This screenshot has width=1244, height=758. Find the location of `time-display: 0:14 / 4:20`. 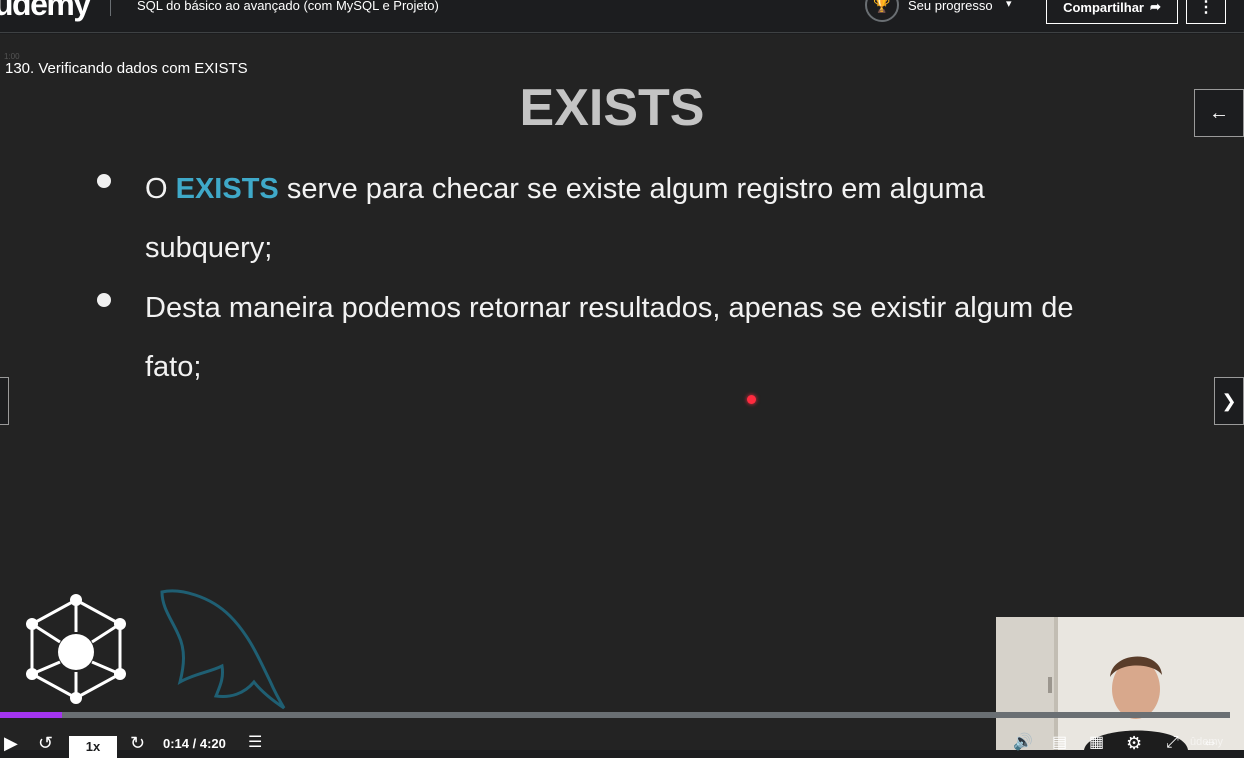

time-display: 0:14 / 4:20 is located at coordinates (194, 743).